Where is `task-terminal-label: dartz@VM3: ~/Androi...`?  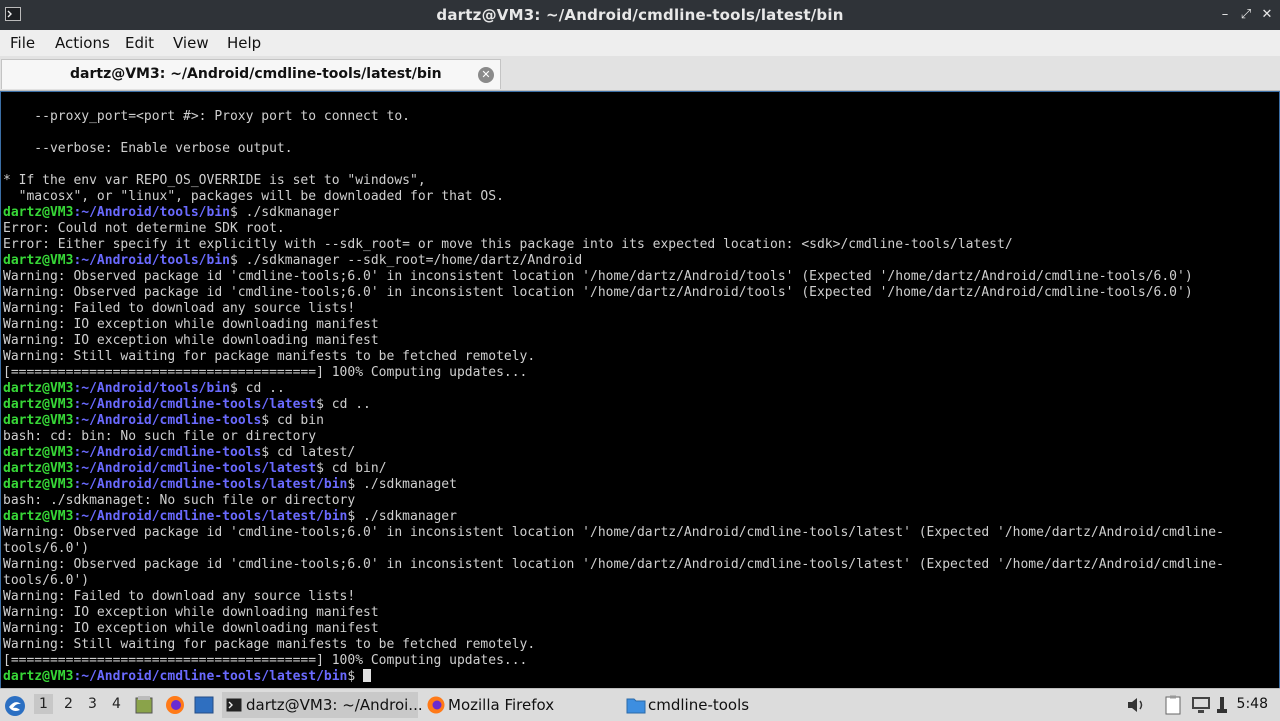 task-terminal-label: dartz@VM3: ~/Androi... is located at coordinates (334, 705).